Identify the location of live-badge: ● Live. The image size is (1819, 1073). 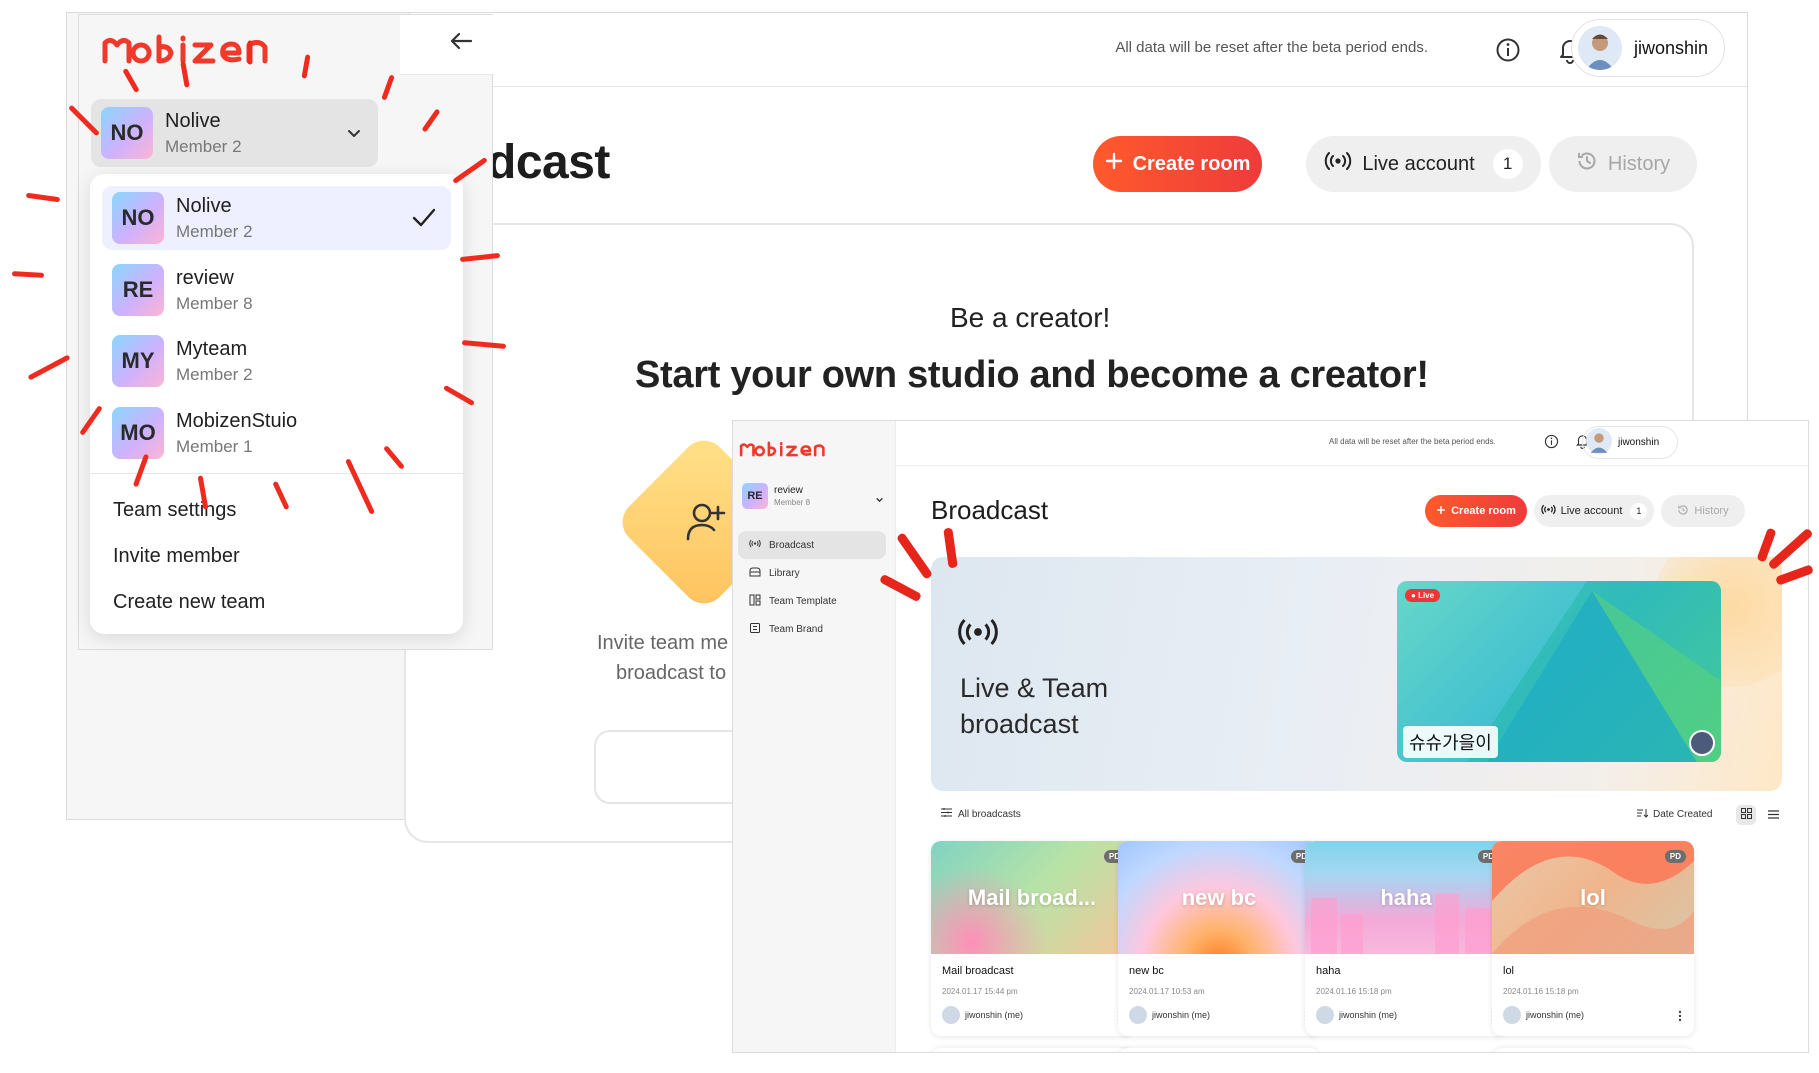
(1423, 595).